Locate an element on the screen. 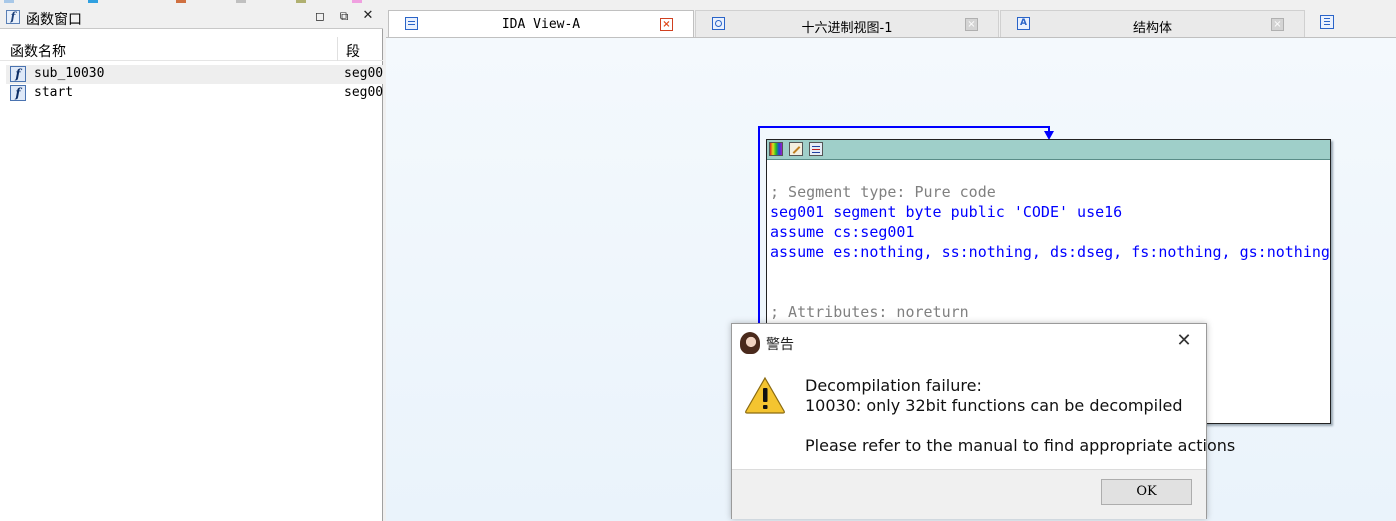  tab-structures: A 结构体 × is located at coordinates (1152, 23).